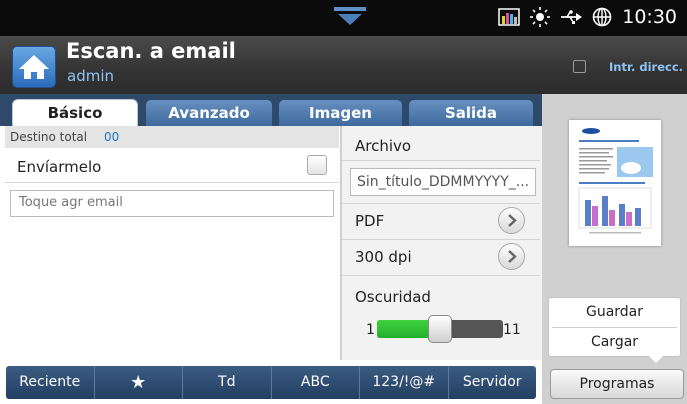 The height and width of the screenshot is (404, 687). What do you see at coordinates (441, 182) in the screenshot?
I see `filename-row` at bounding box center [441, 182].